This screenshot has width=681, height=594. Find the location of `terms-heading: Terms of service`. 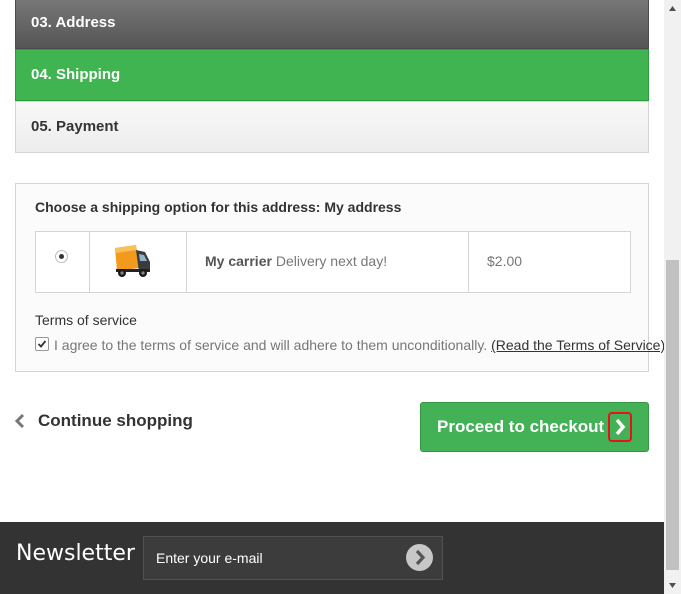

terms-heading: Terms of service is located at coordinates (86, 320).